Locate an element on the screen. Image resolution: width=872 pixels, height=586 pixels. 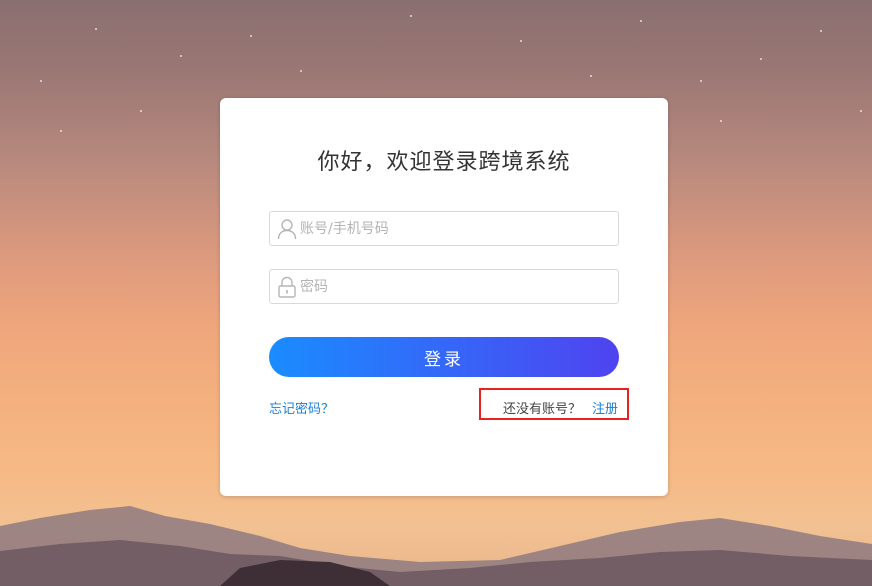
username-input is located at coordinates (455, 228).